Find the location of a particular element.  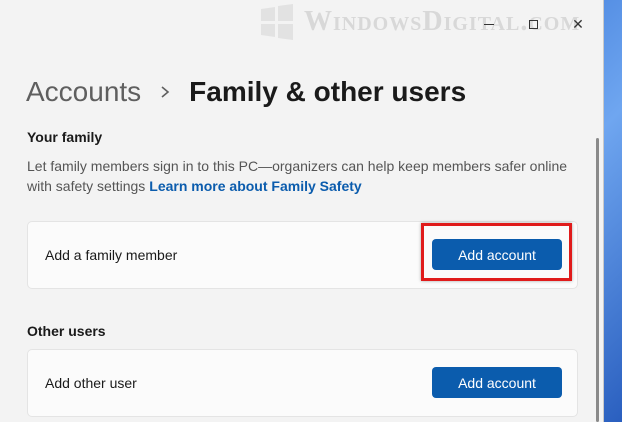

add-family-member-label: Add a family member is located at coordinates (111, 255).